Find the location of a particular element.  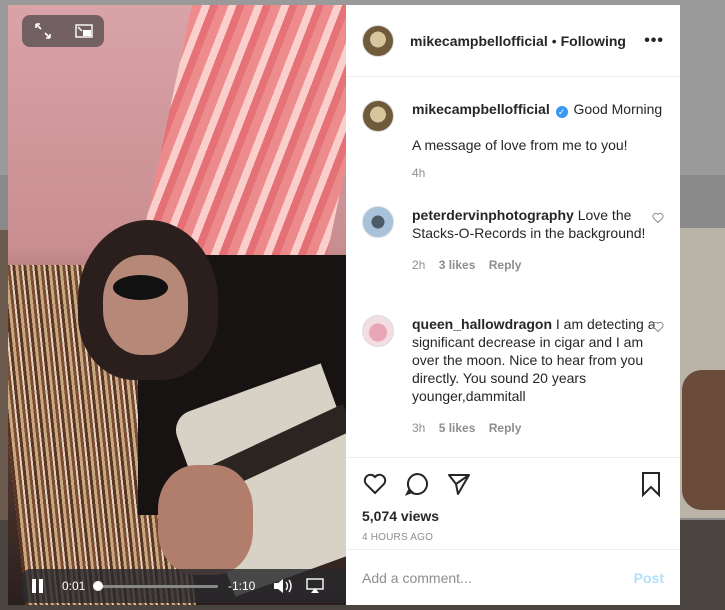

video-control-bar: 0:01 -1:10 is located at coordinates (184, 586).